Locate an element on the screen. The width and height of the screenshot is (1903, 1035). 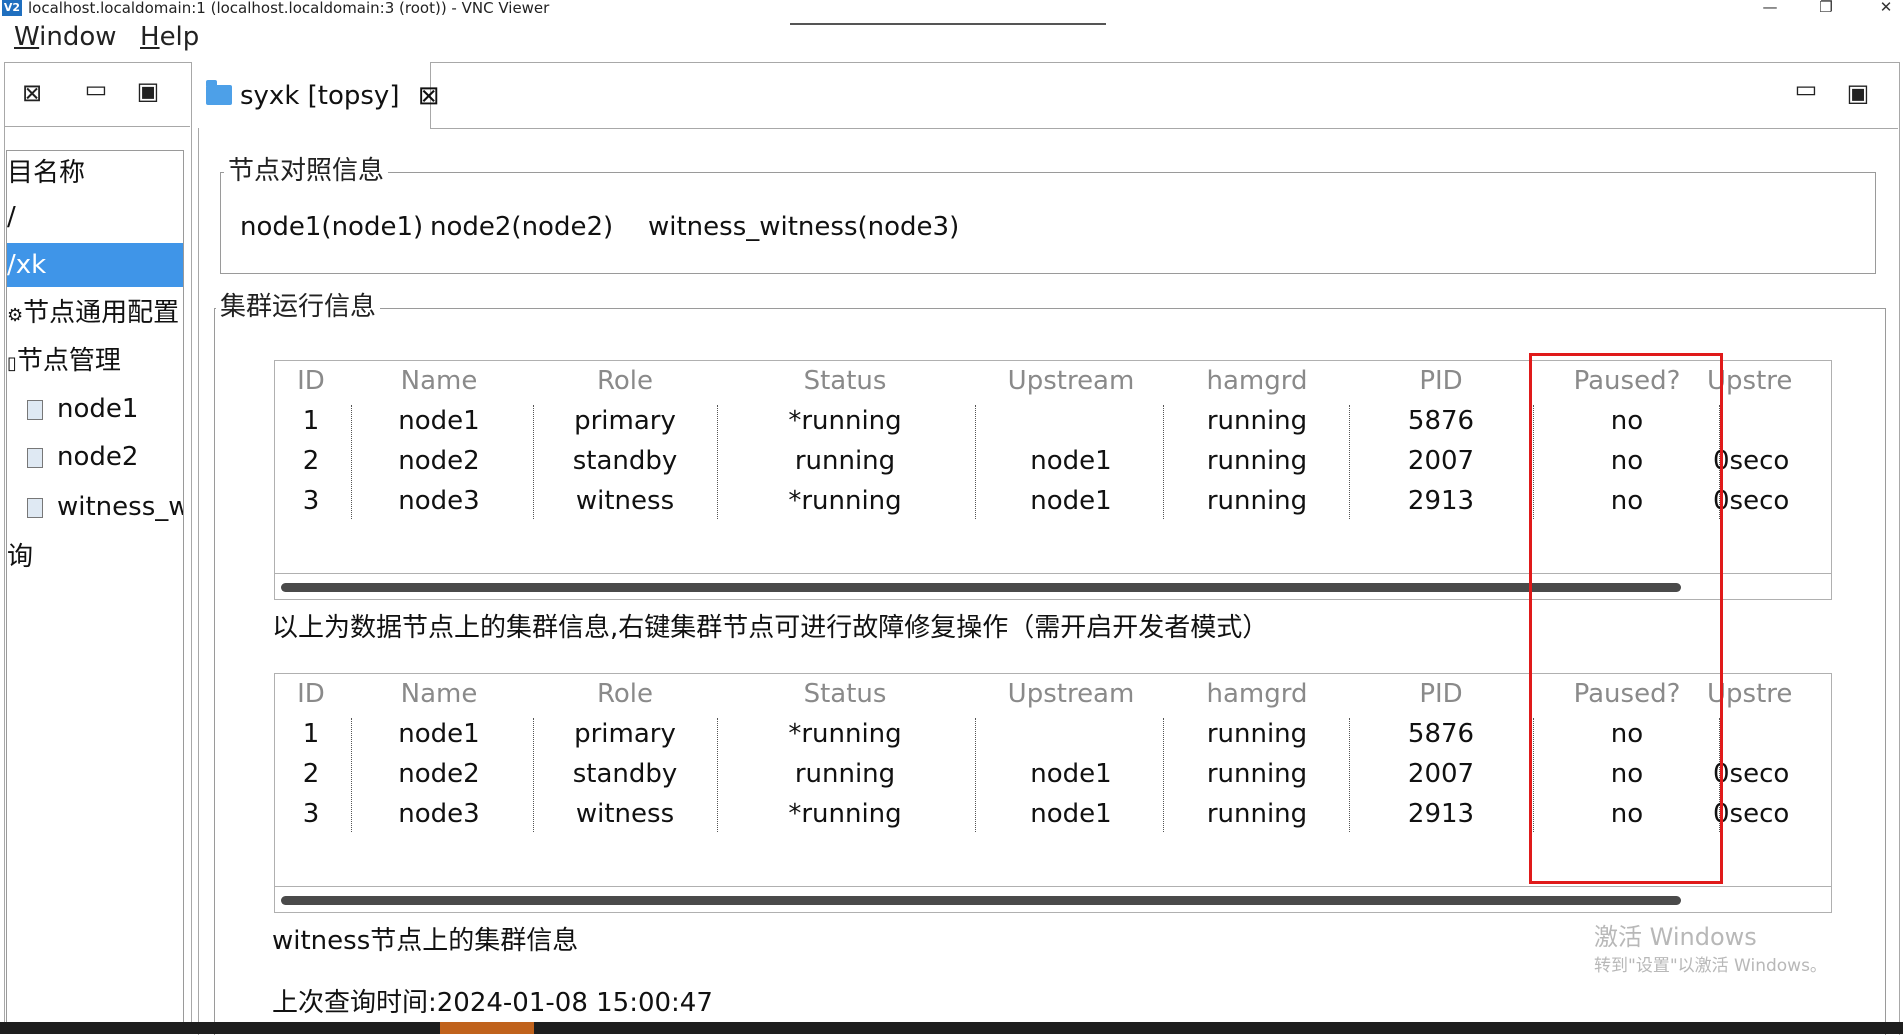
menu-bar: Window Help is located at coordinates (951, 37).